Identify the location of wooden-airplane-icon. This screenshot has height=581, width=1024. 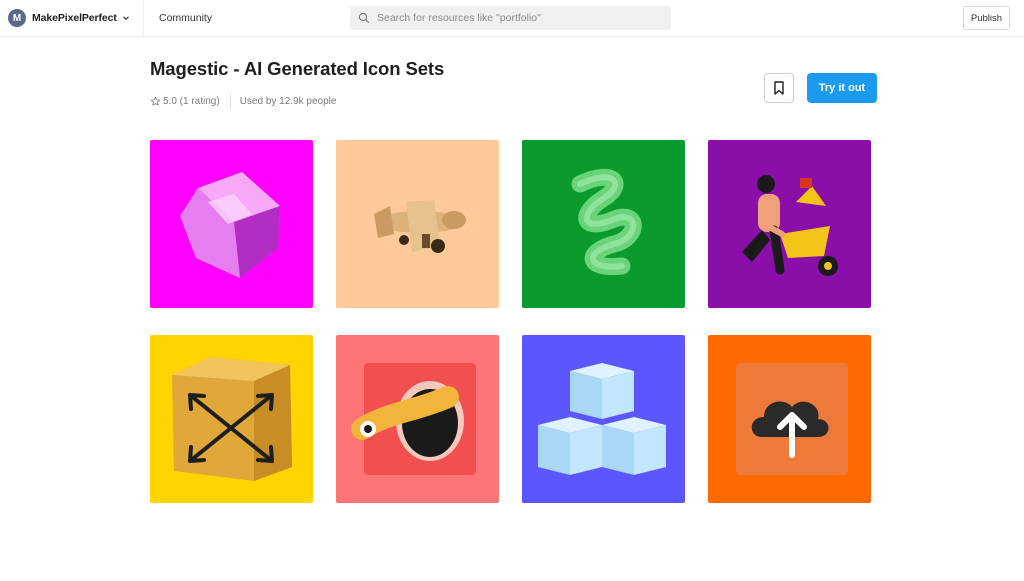
(420, 226).